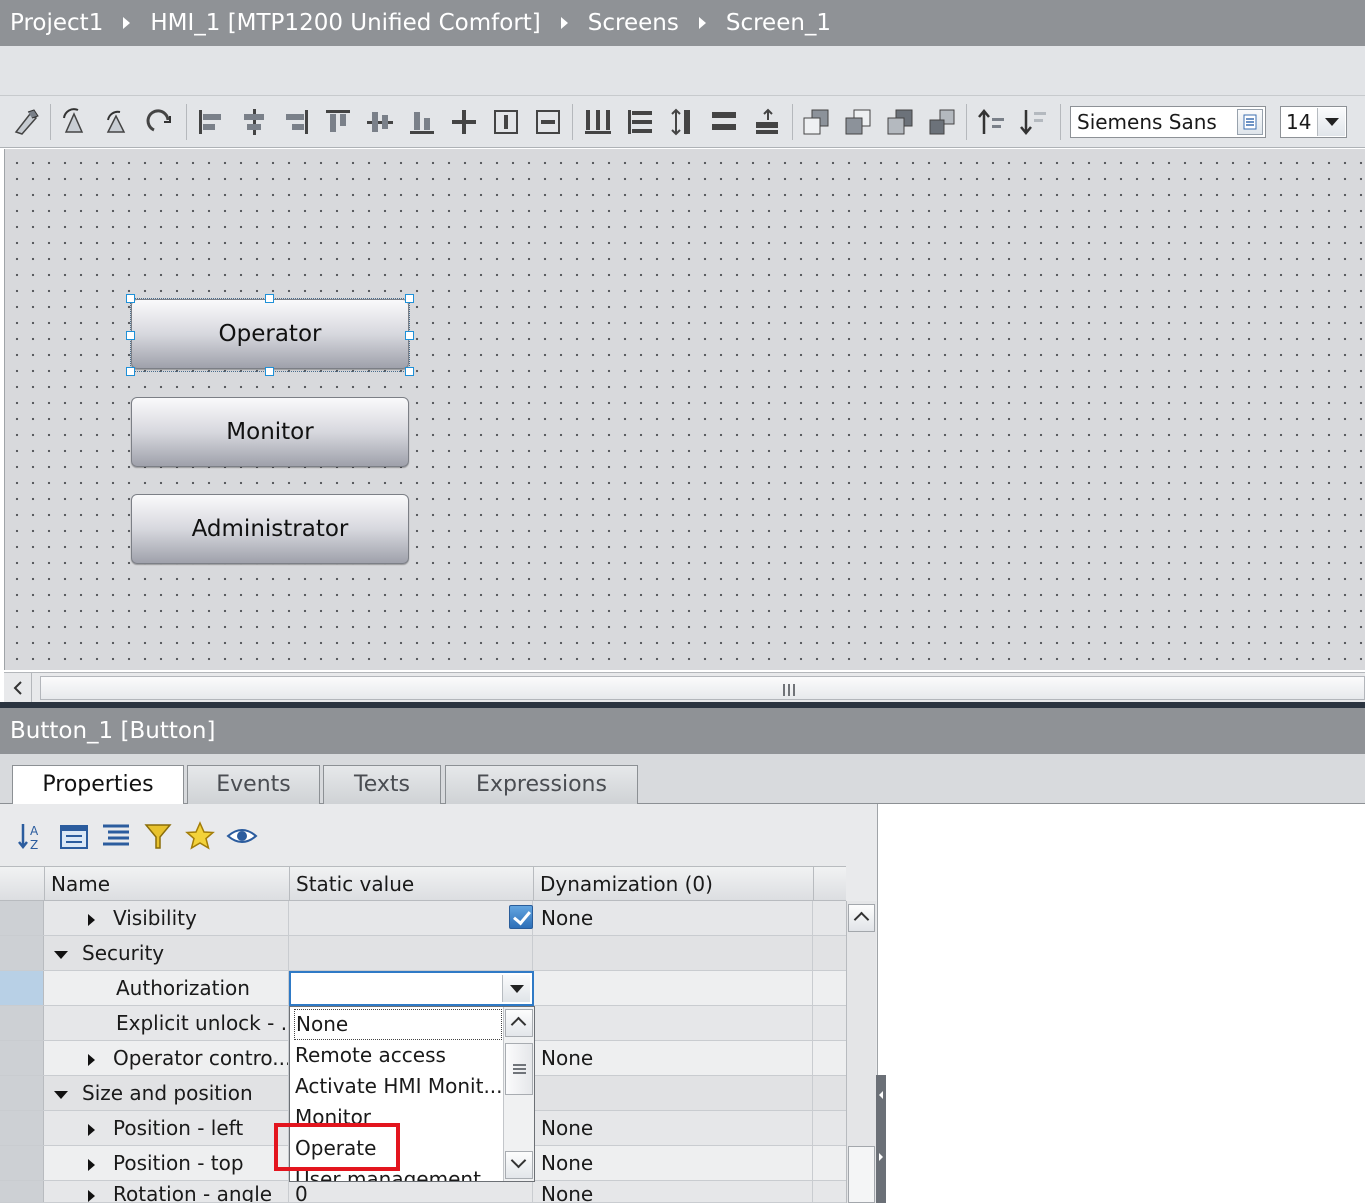 The width and height of the screenshot is (1365, 1203). What do you see at coordinates (423, 953) in the screenshot?
I see `property-group-security: Security` at bounding box center [423, 953].